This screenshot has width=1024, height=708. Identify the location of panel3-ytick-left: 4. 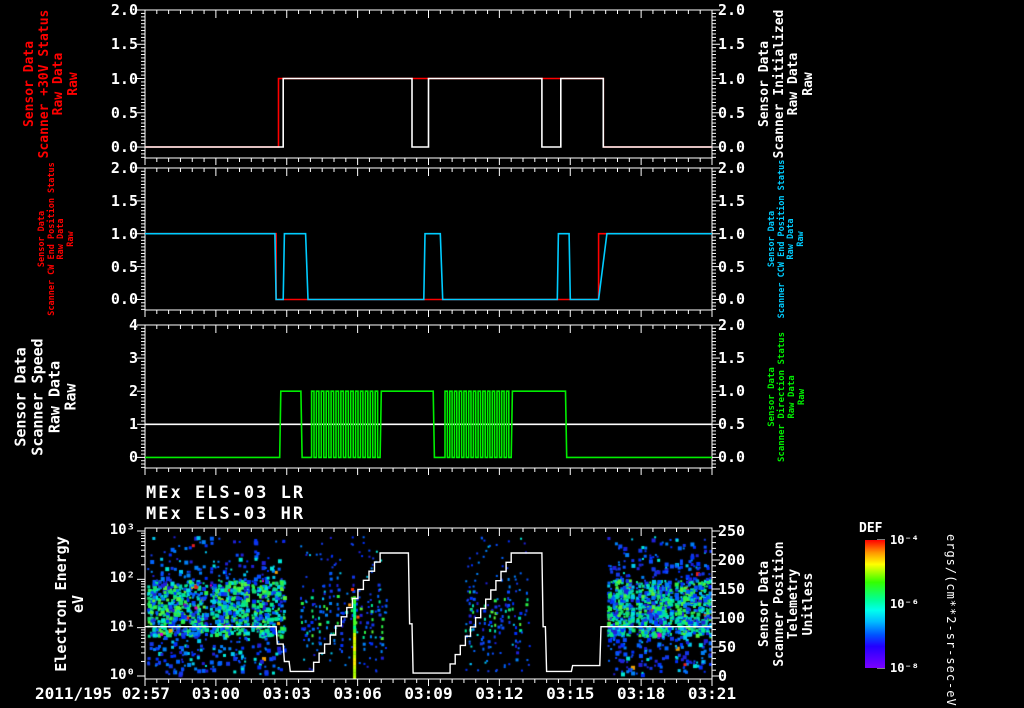
(133, 325).